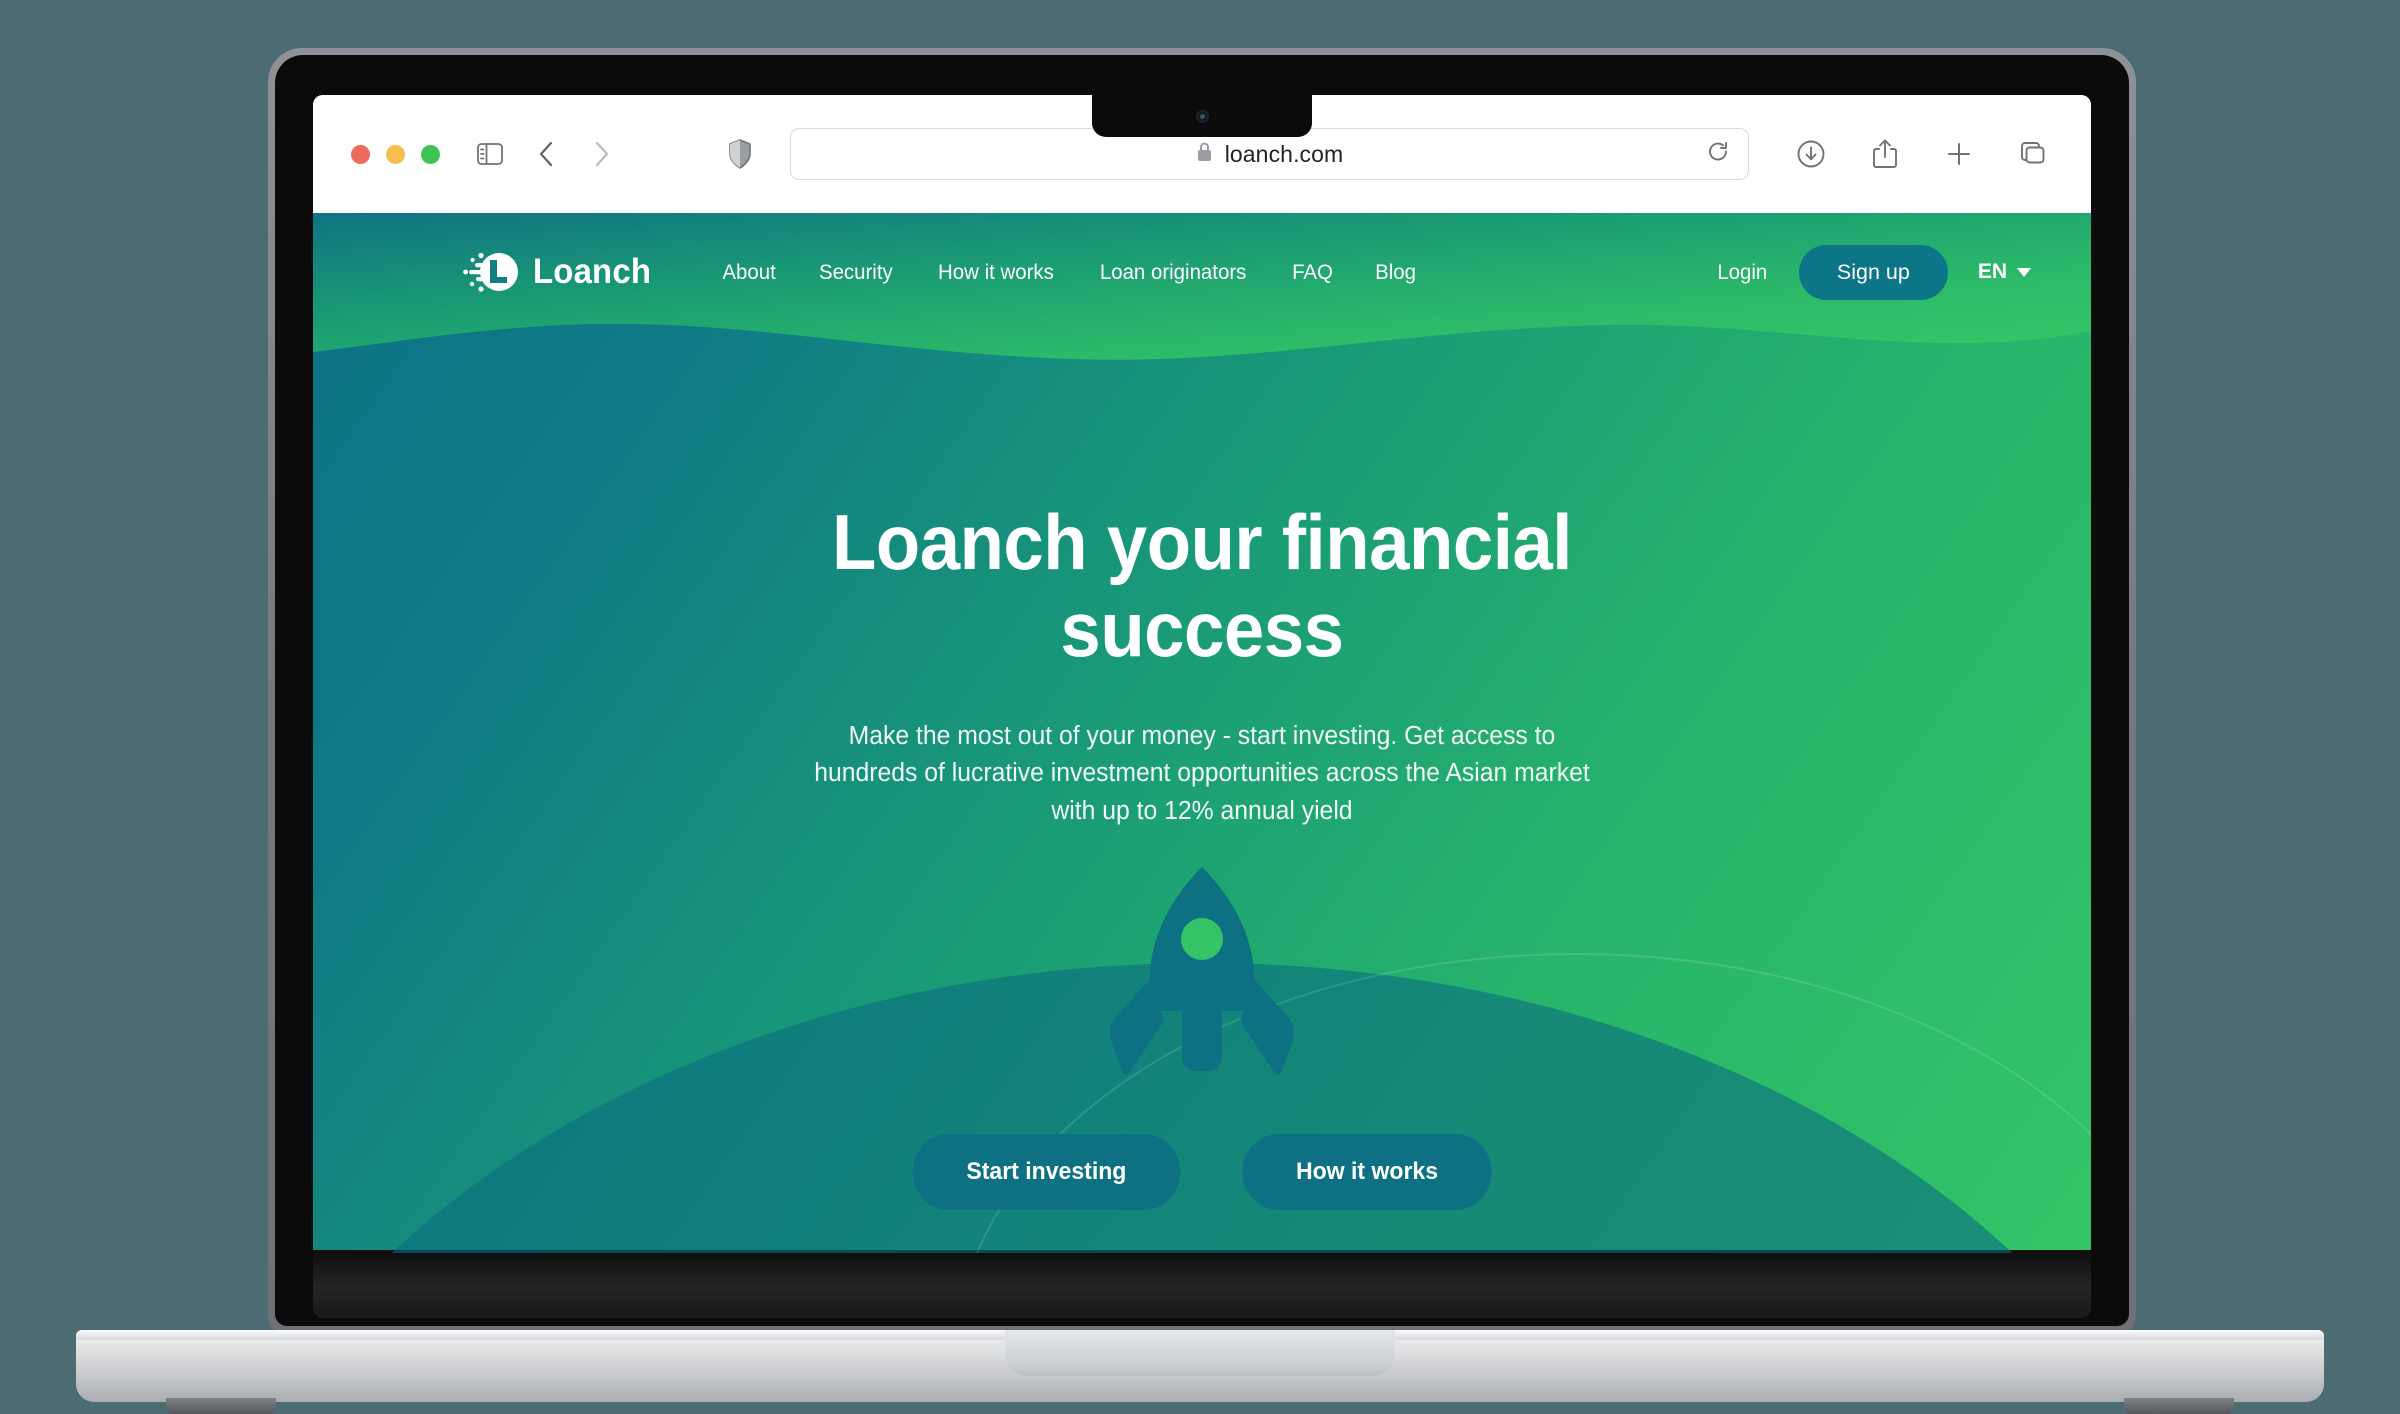 Image resolution: width=2400 pixels, height=1414 pixels. Describe the element at coordinates (1312, 272) in the screenshot. I see `nav-item-faq: FAQ` at that location.